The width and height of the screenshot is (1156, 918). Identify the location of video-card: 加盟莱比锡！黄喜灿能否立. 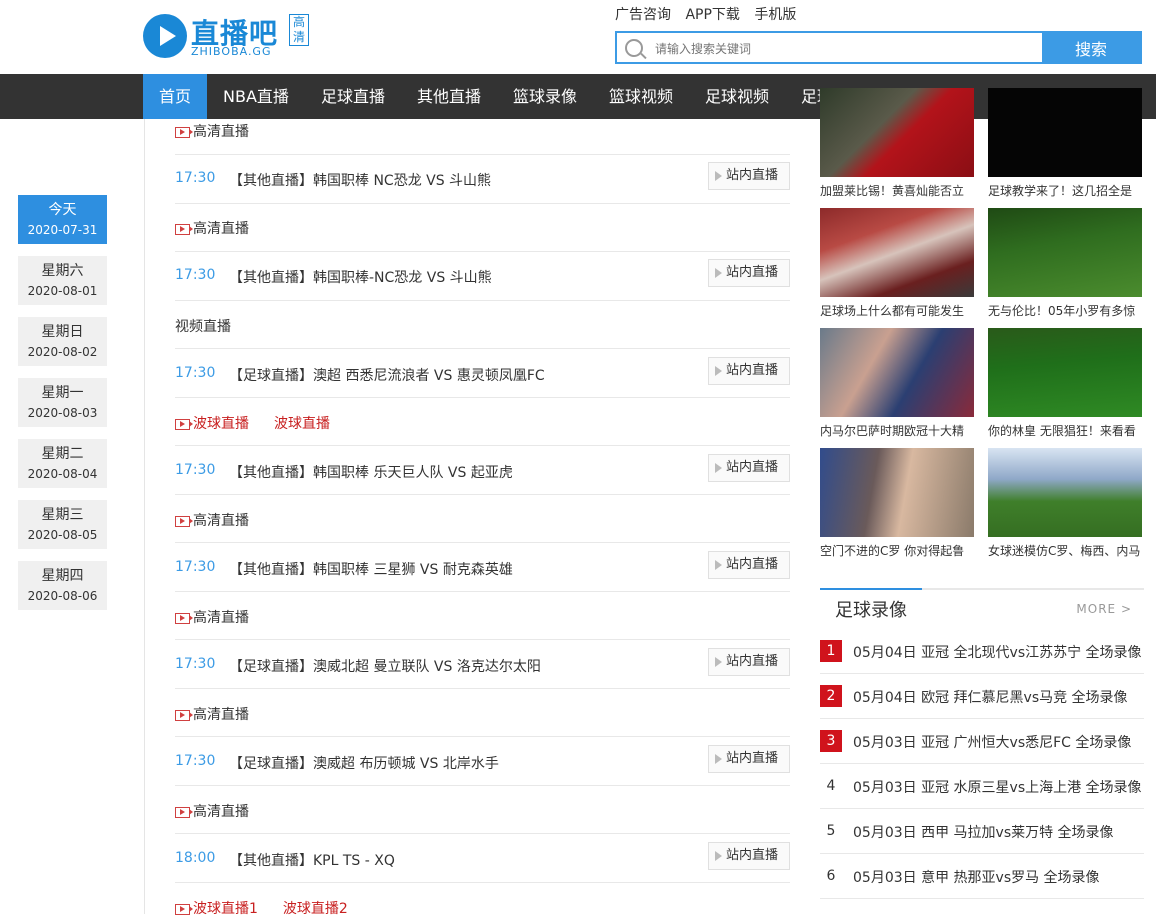
(897, 143).